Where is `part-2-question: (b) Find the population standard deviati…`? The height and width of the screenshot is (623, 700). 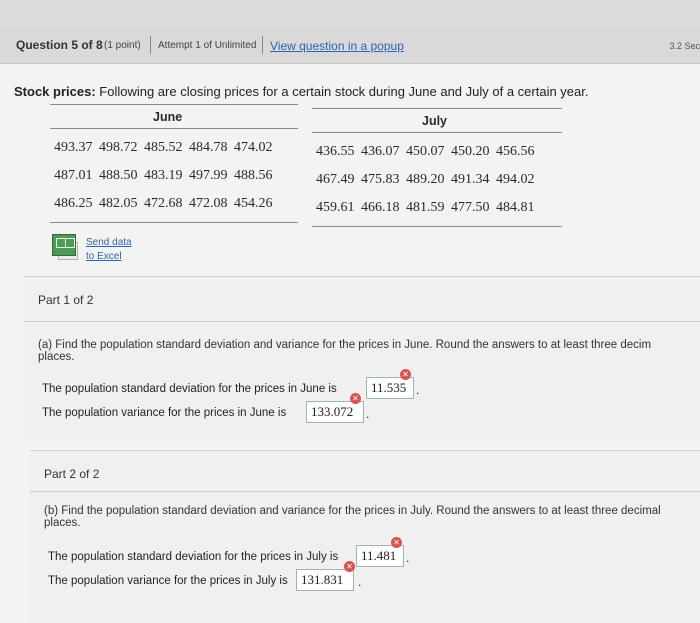
part-2-question: (b) Find the population standard deviati… is located at coordinates (352, 517).